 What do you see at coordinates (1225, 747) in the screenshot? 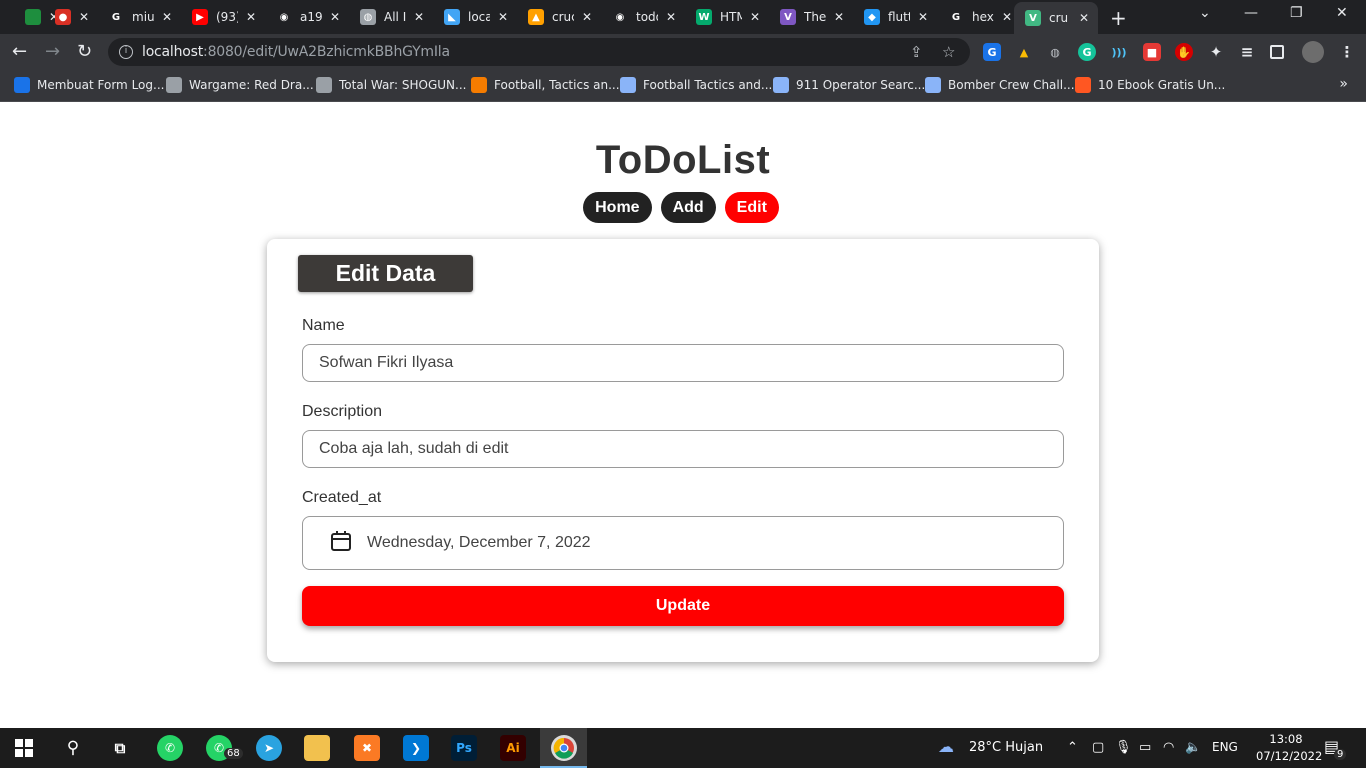
I see `language-indicator: ENG` at bounding box center [1225, 747].